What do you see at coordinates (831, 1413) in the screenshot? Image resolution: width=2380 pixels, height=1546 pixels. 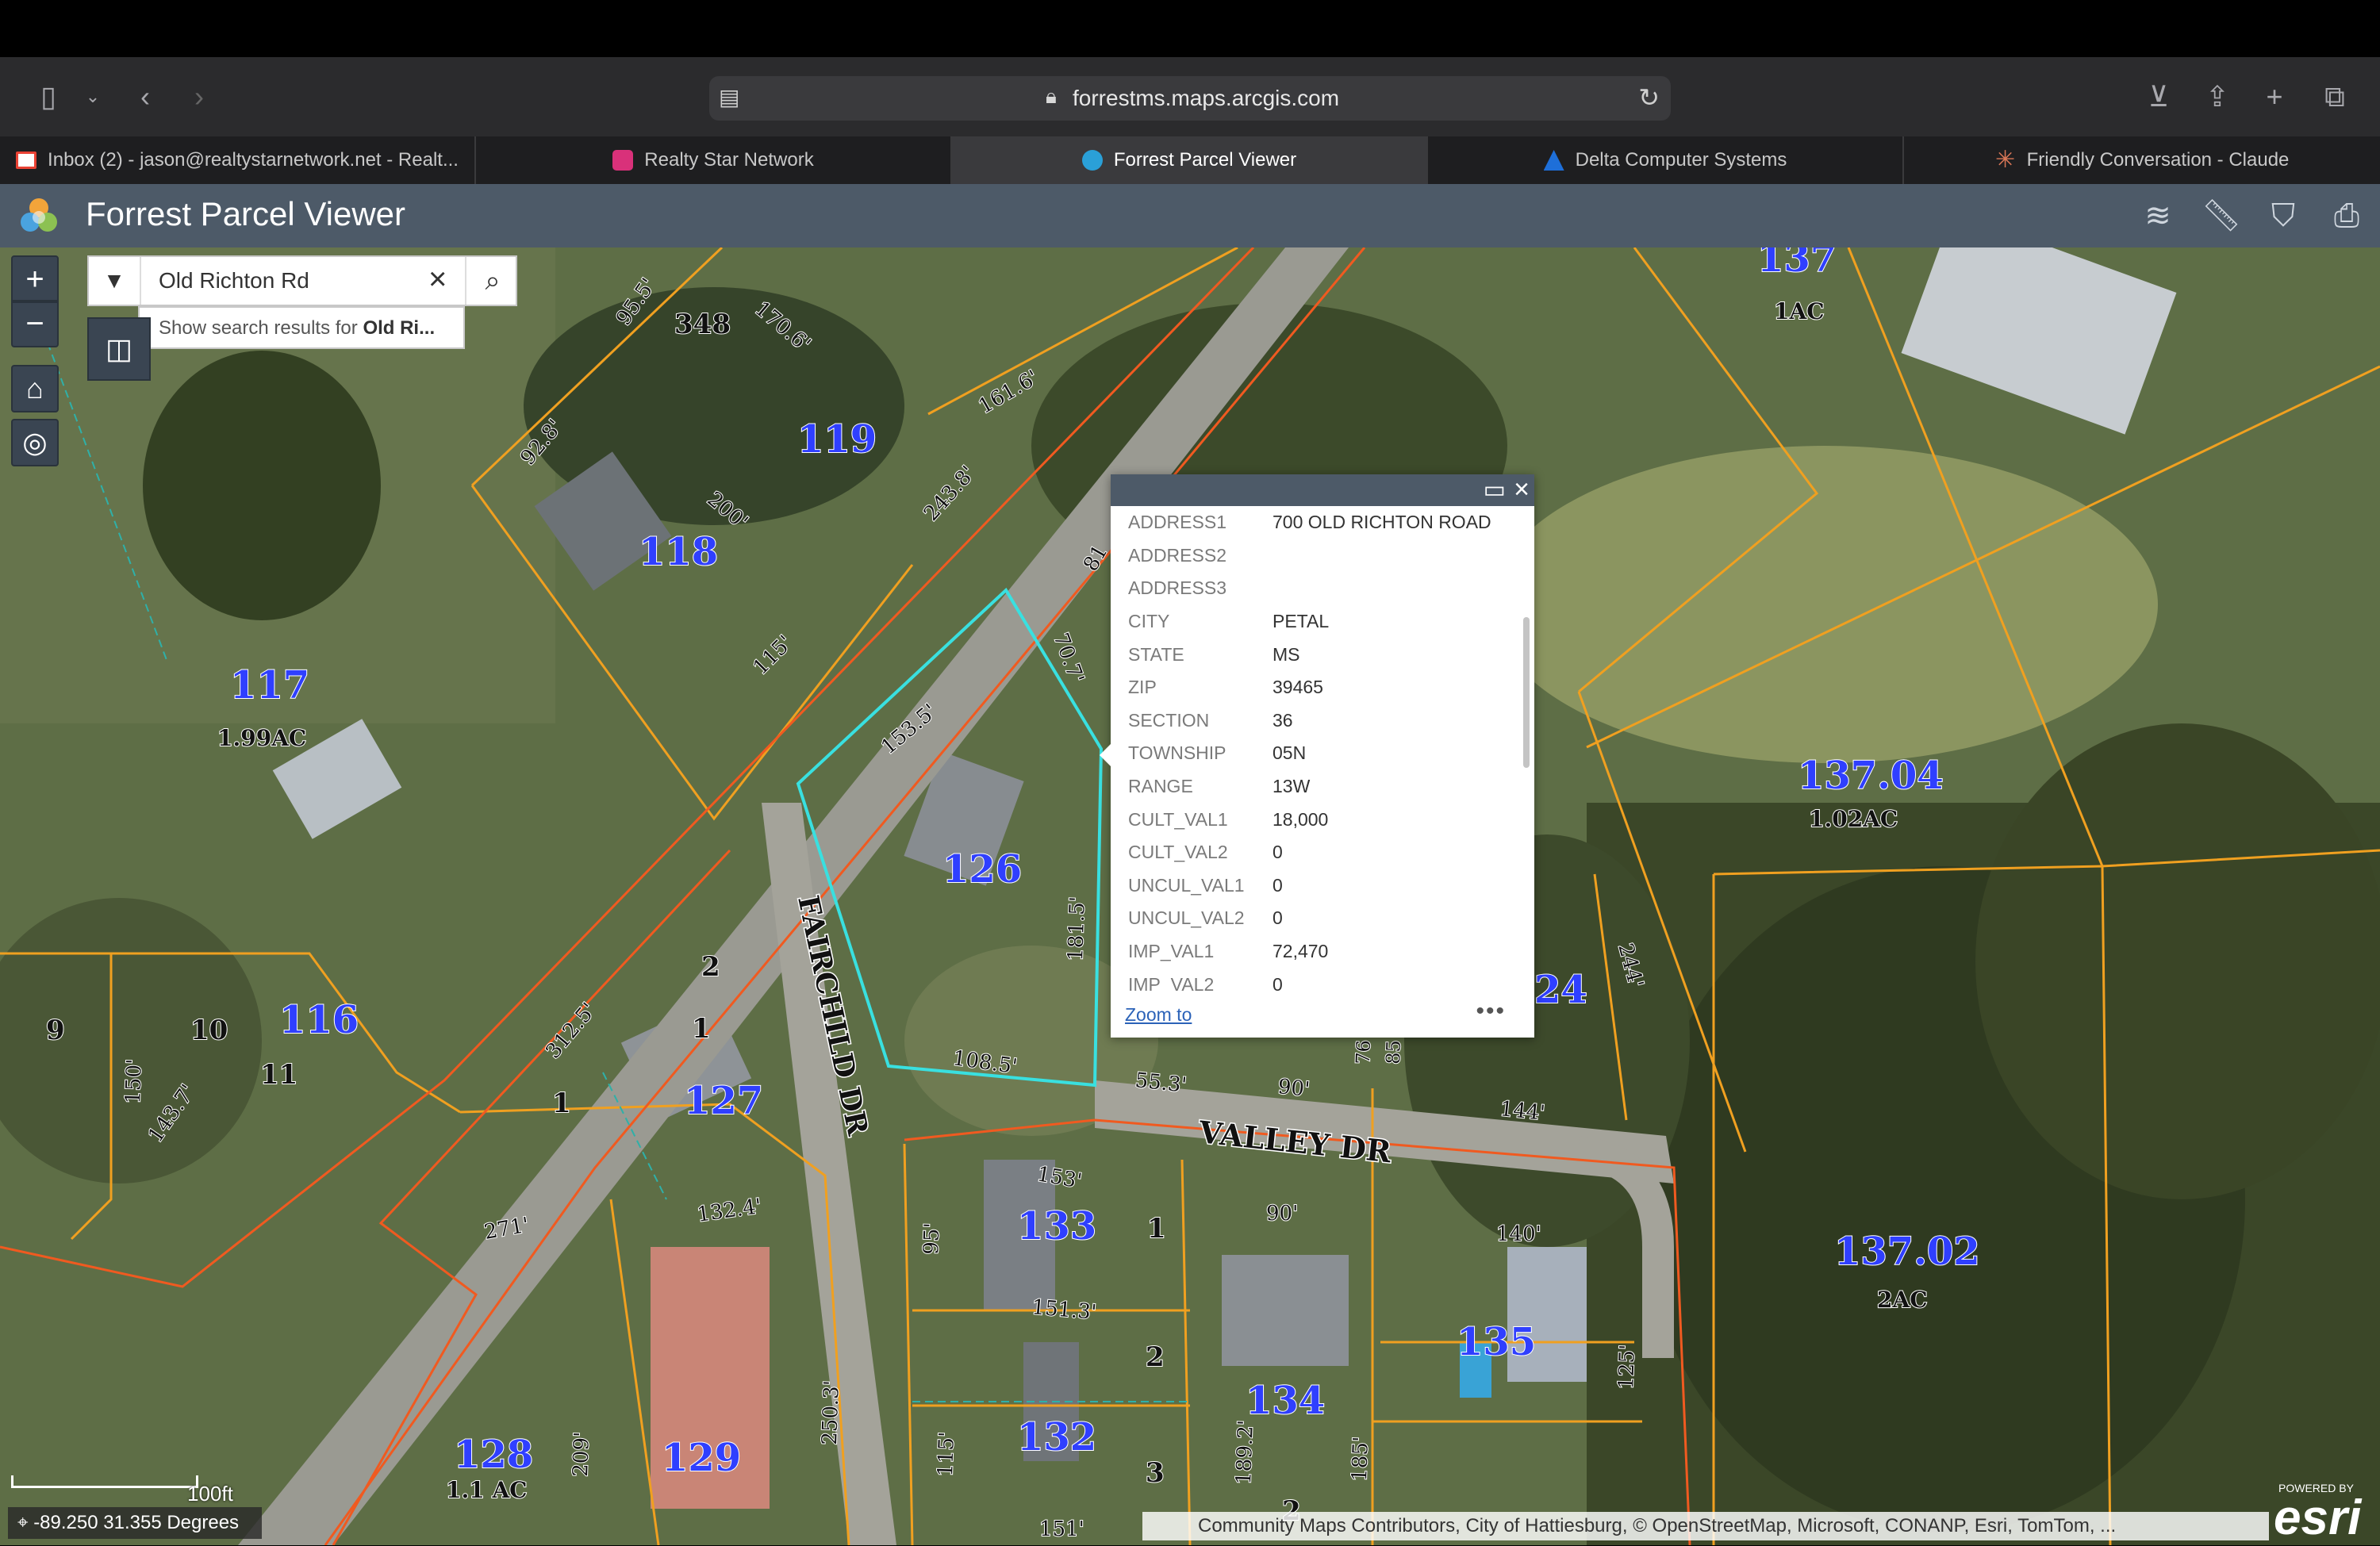 I see `dimension-label: 250.3'` at bounding box center [831, 1413].